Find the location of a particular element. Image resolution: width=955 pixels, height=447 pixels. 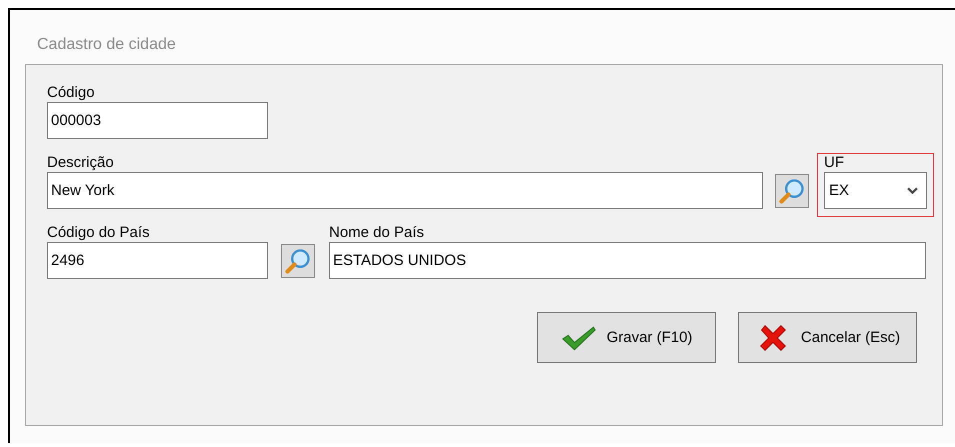

cancel-button: Cancelar (Esc) is located at coordinates (827, 337).